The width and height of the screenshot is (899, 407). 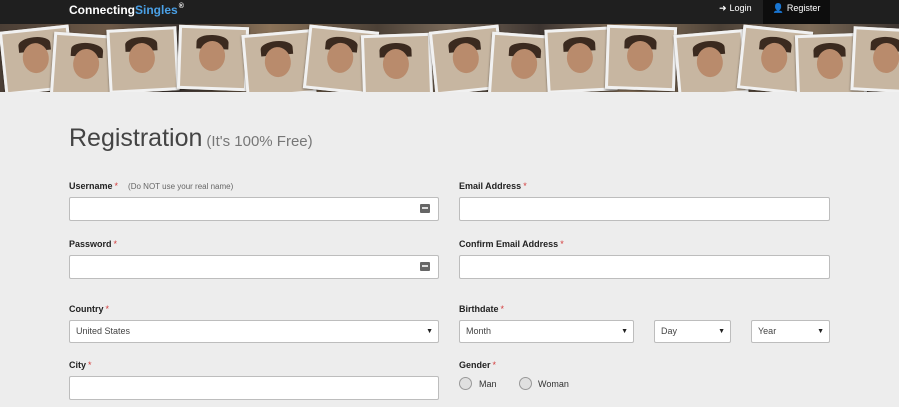 I want to click on gender-woman-label: Woman, so click(x=553, y=384).